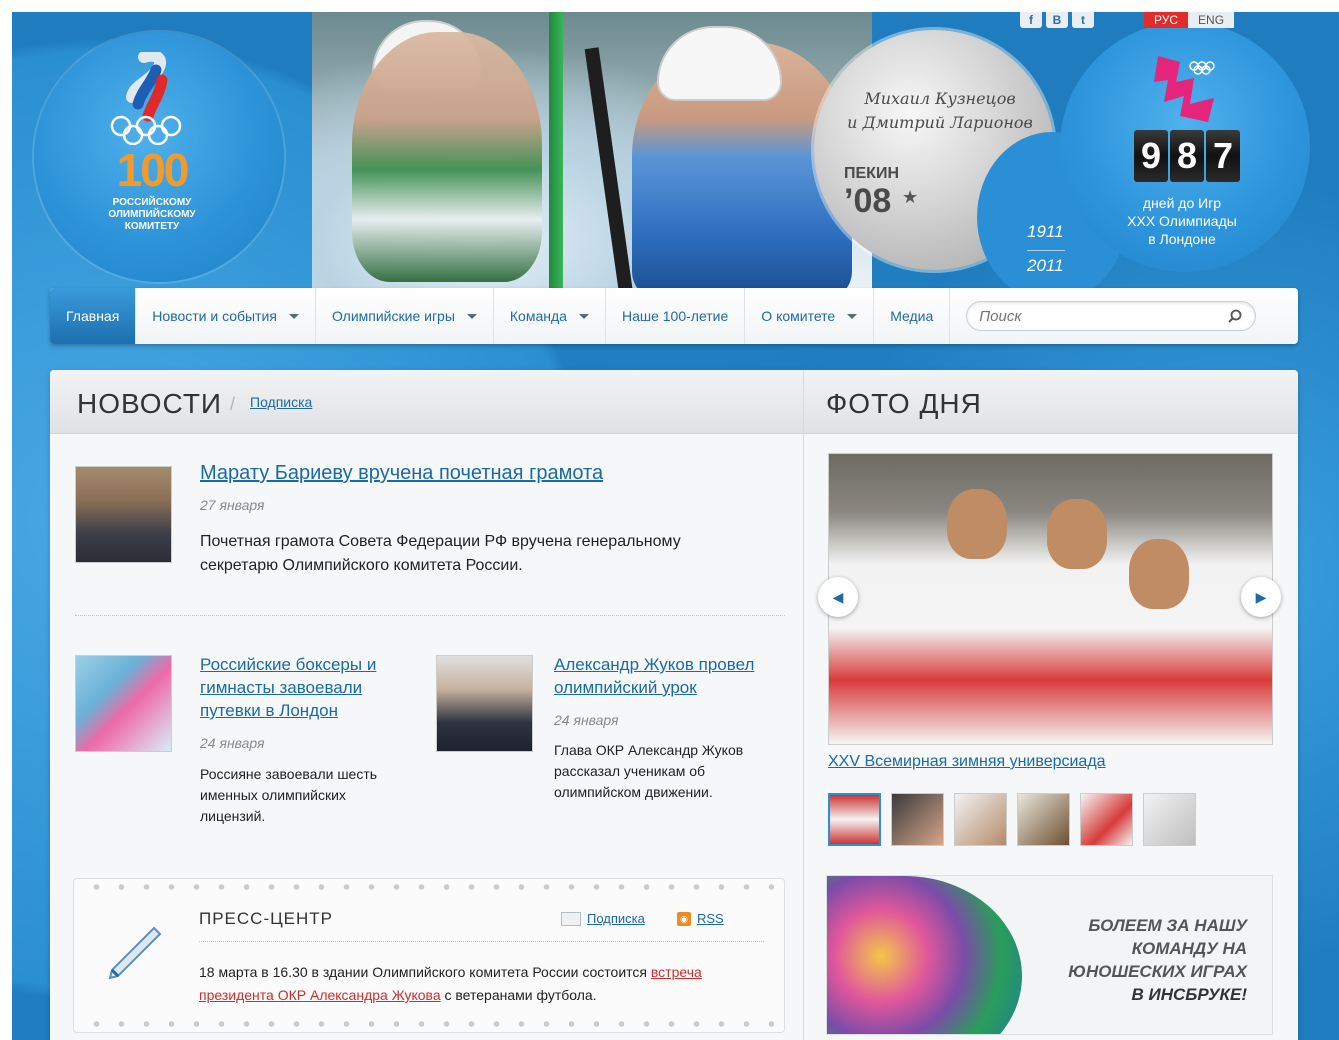 The width and height of the screenshot is (1339, 1040). Describe the element at coordinates (1186, 88) in the screenshot. I see `london-2012-logo-icon` at that location.